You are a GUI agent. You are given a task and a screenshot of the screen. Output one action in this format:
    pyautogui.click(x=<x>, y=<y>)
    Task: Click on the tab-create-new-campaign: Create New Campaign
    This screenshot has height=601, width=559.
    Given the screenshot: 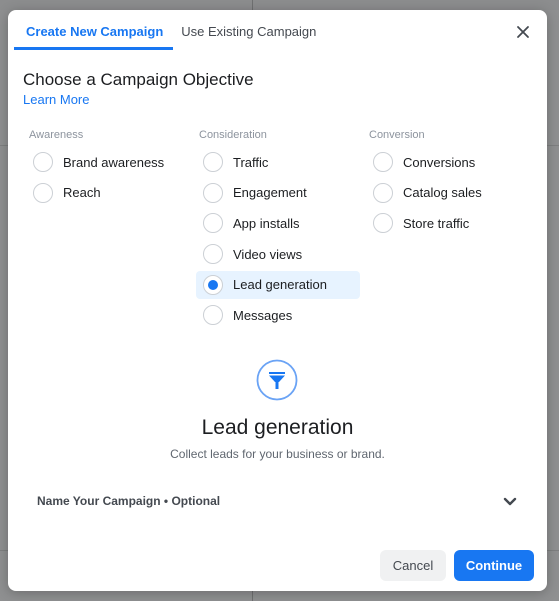 What is the action you would take?
    pyautogui.click(x=94, y=30)
    